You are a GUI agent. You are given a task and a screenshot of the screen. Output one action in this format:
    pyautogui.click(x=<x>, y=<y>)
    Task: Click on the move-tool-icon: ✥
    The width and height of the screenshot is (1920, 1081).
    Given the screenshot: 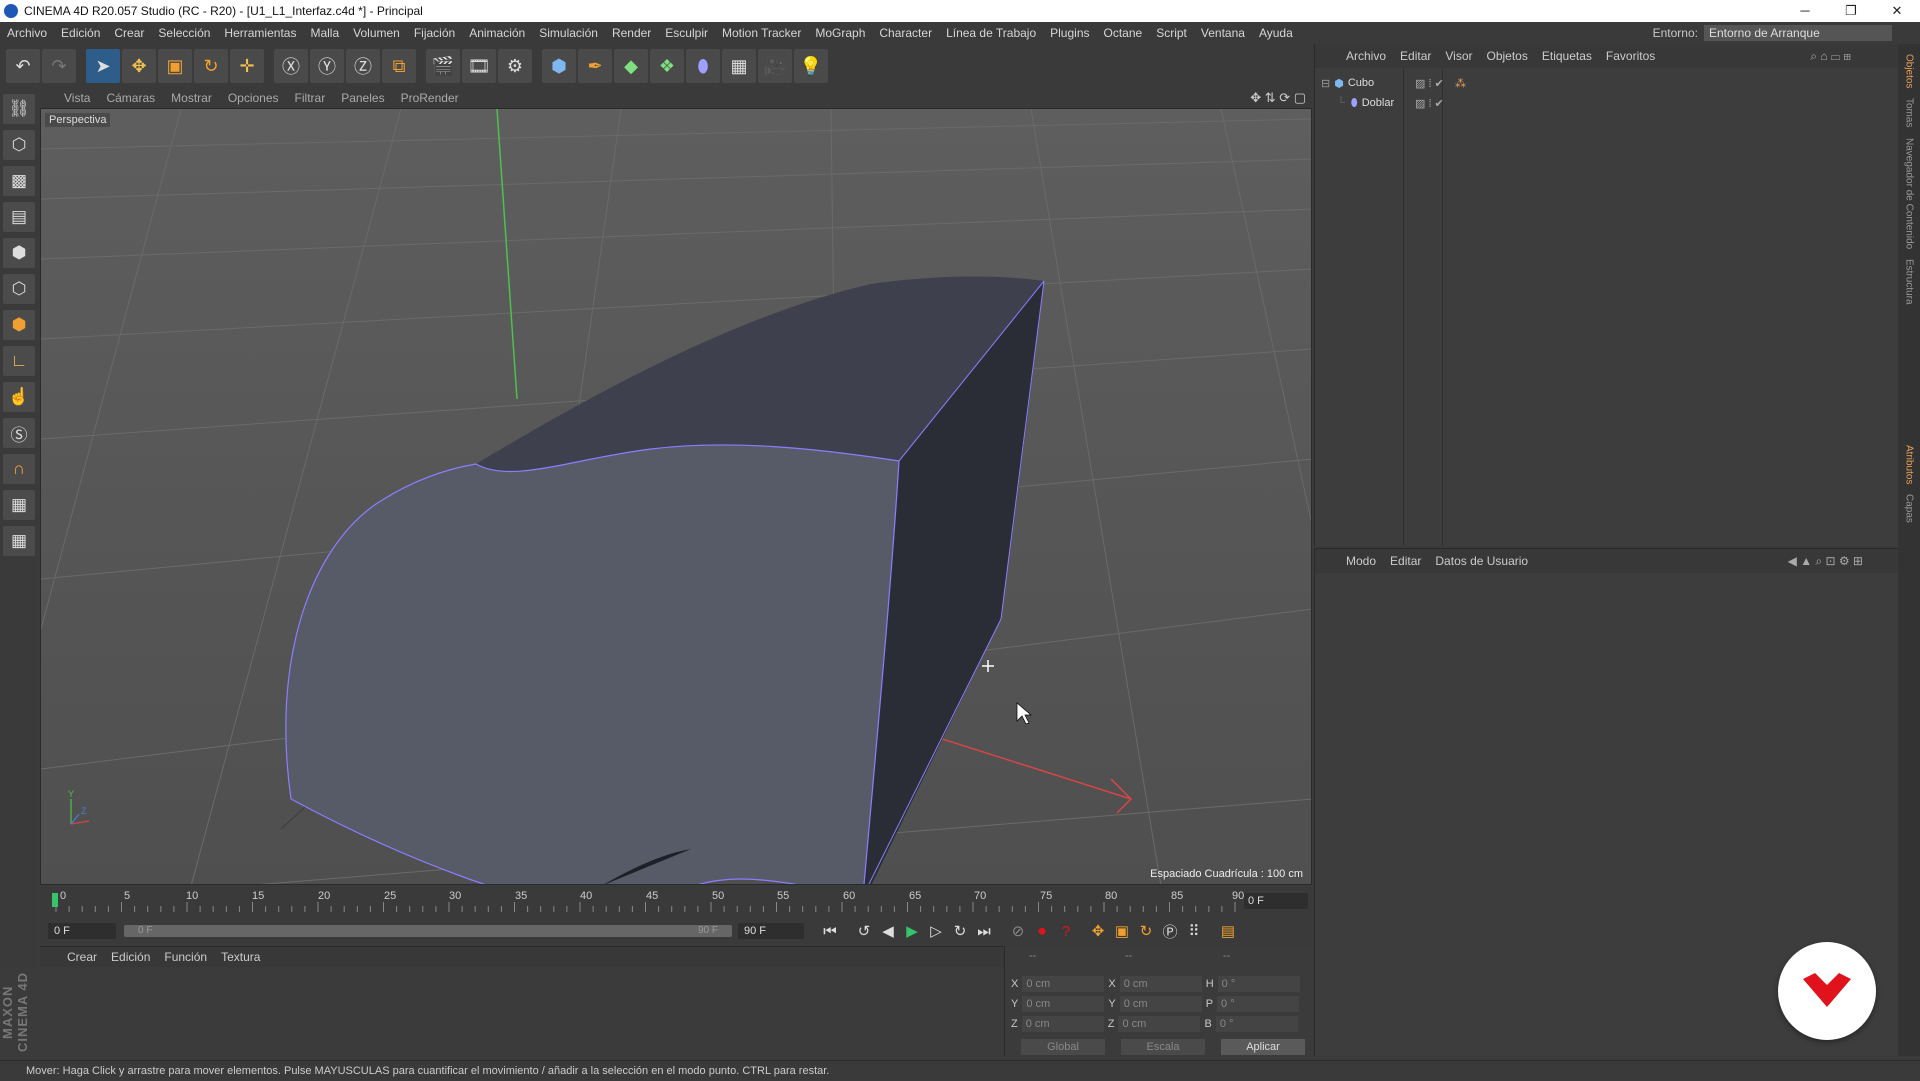 What is the action you would take?
    pyautogui.click(x=139, y=66)
    